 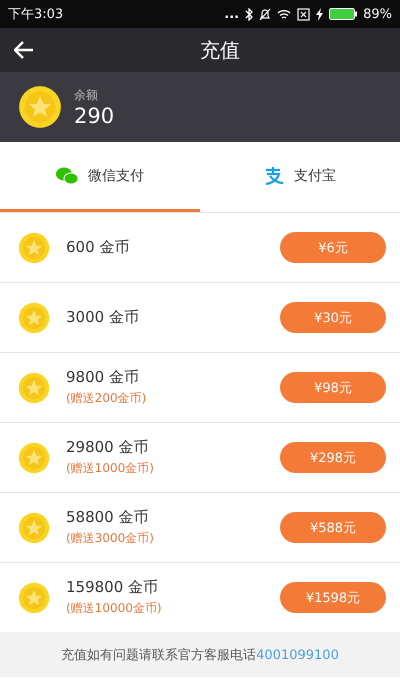 What do you see at coordinates (113, 587) in the screenshot?
I see `coin-amount: 159800 金币` at bounding box center [113, 587].